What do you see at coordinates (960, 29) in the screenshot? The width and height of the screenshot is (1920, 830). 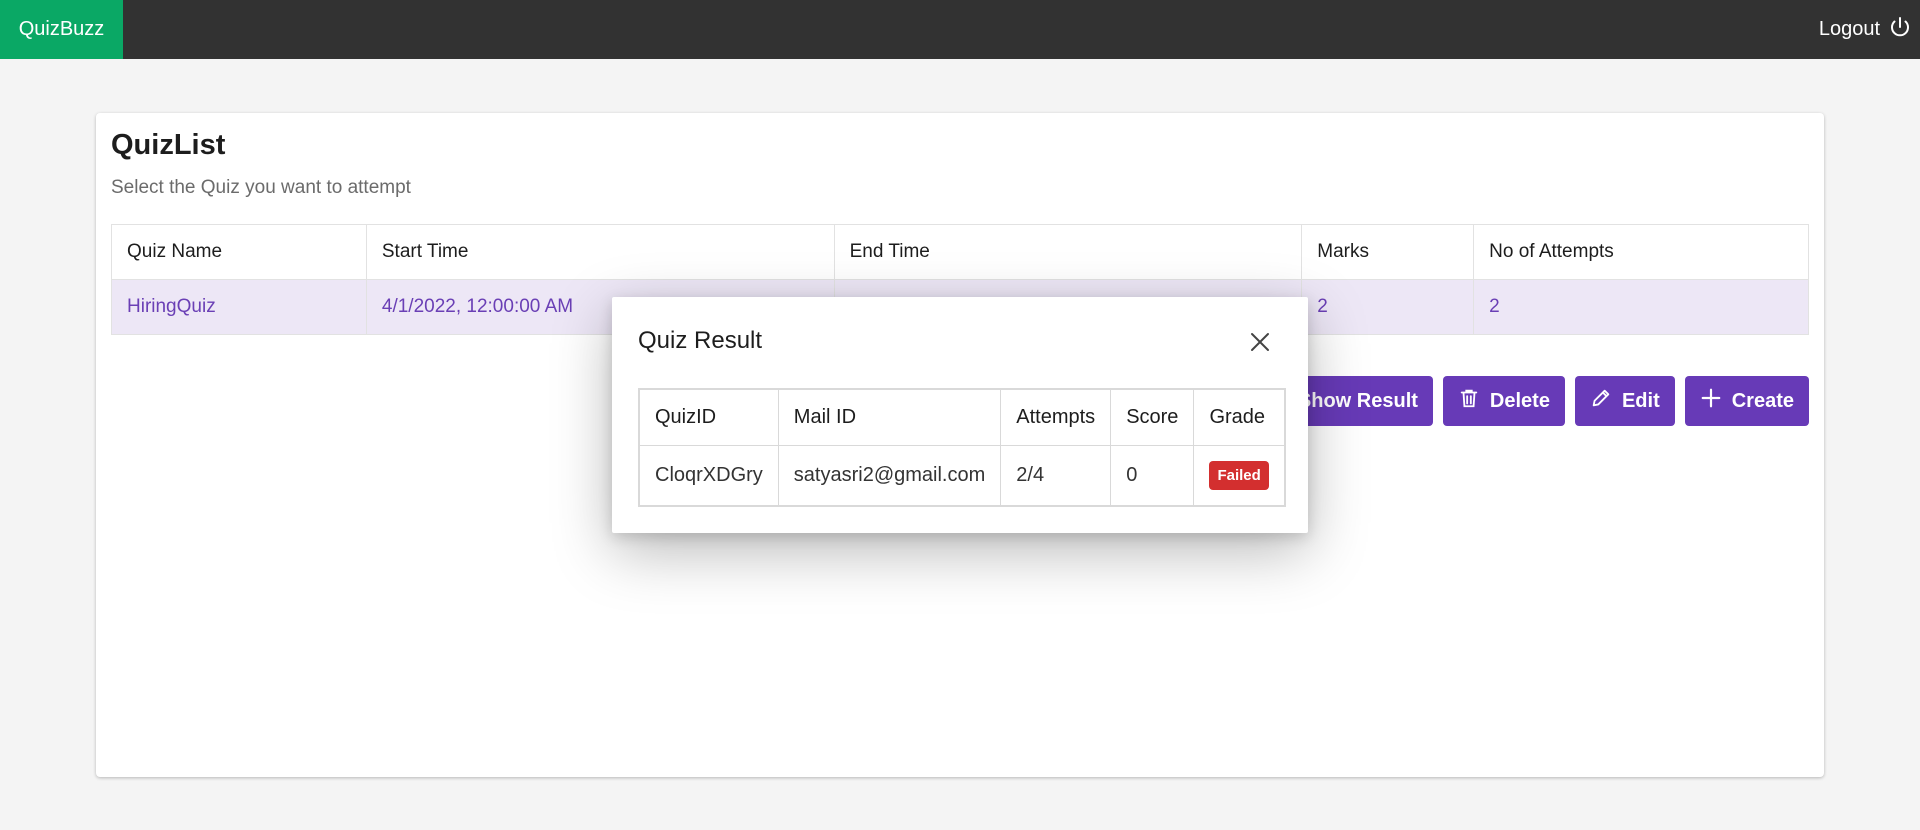 I see `top-navbar: QuizBuzz Logout` at bounding box center [960, 29].